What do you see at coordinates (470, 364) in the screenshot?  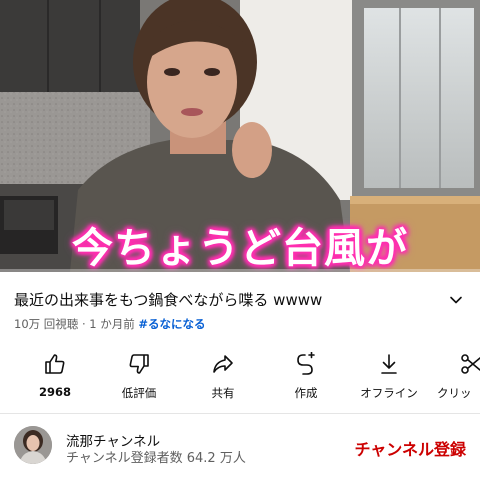 I see `scissors-icon` at bounding box center [470, 364].